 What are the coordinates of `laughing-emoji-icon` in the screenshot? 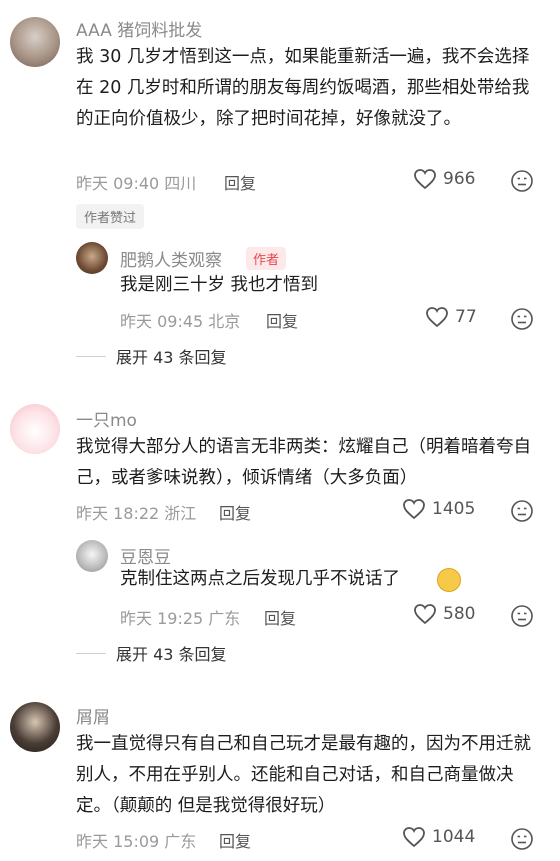 It's located at (449, 580).